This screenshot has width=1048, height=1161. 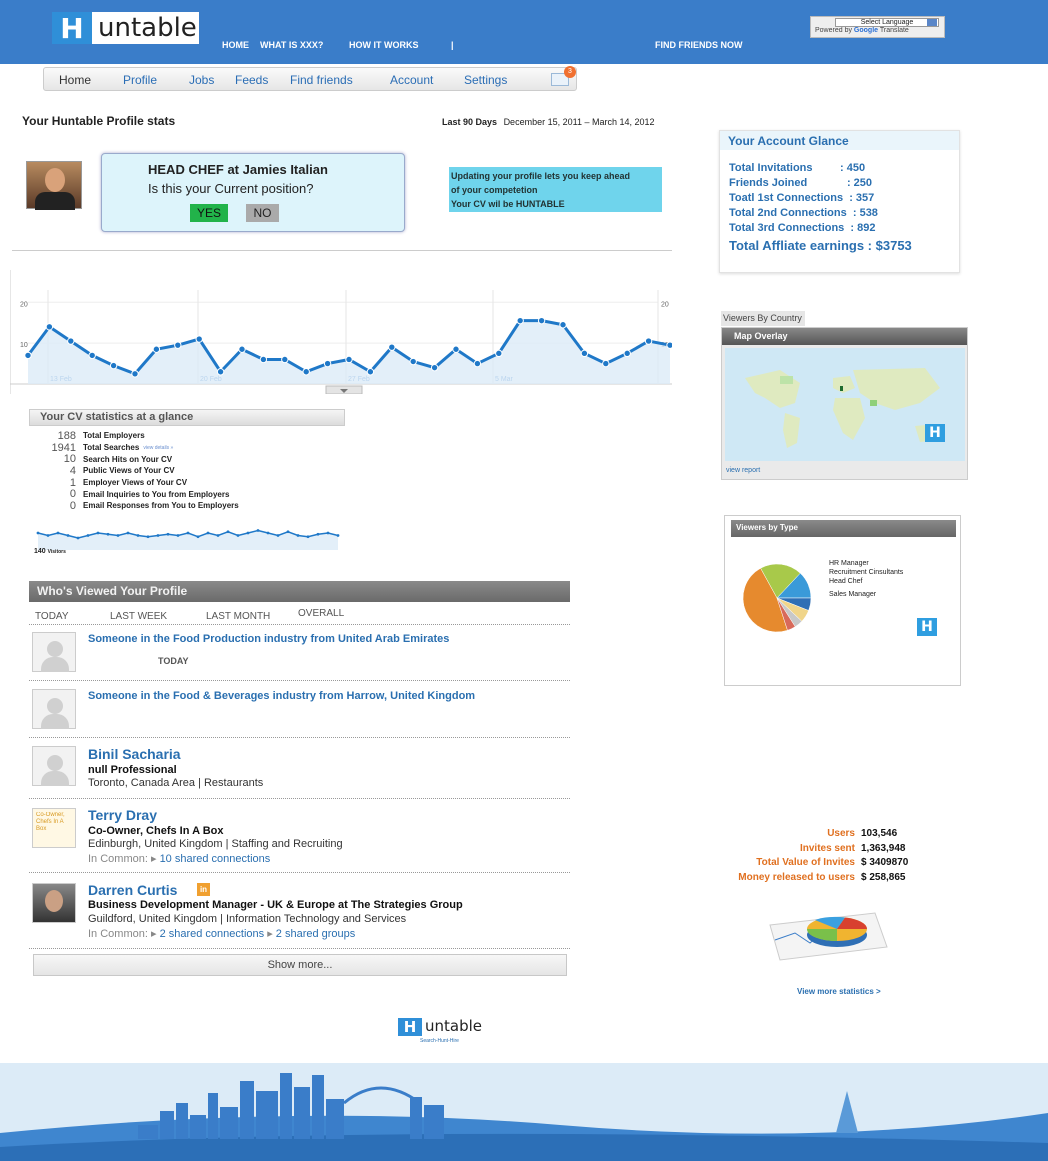 I want to click on nav-find-friends: FIND FRIENDS NOW, so click(x=699, y=45).